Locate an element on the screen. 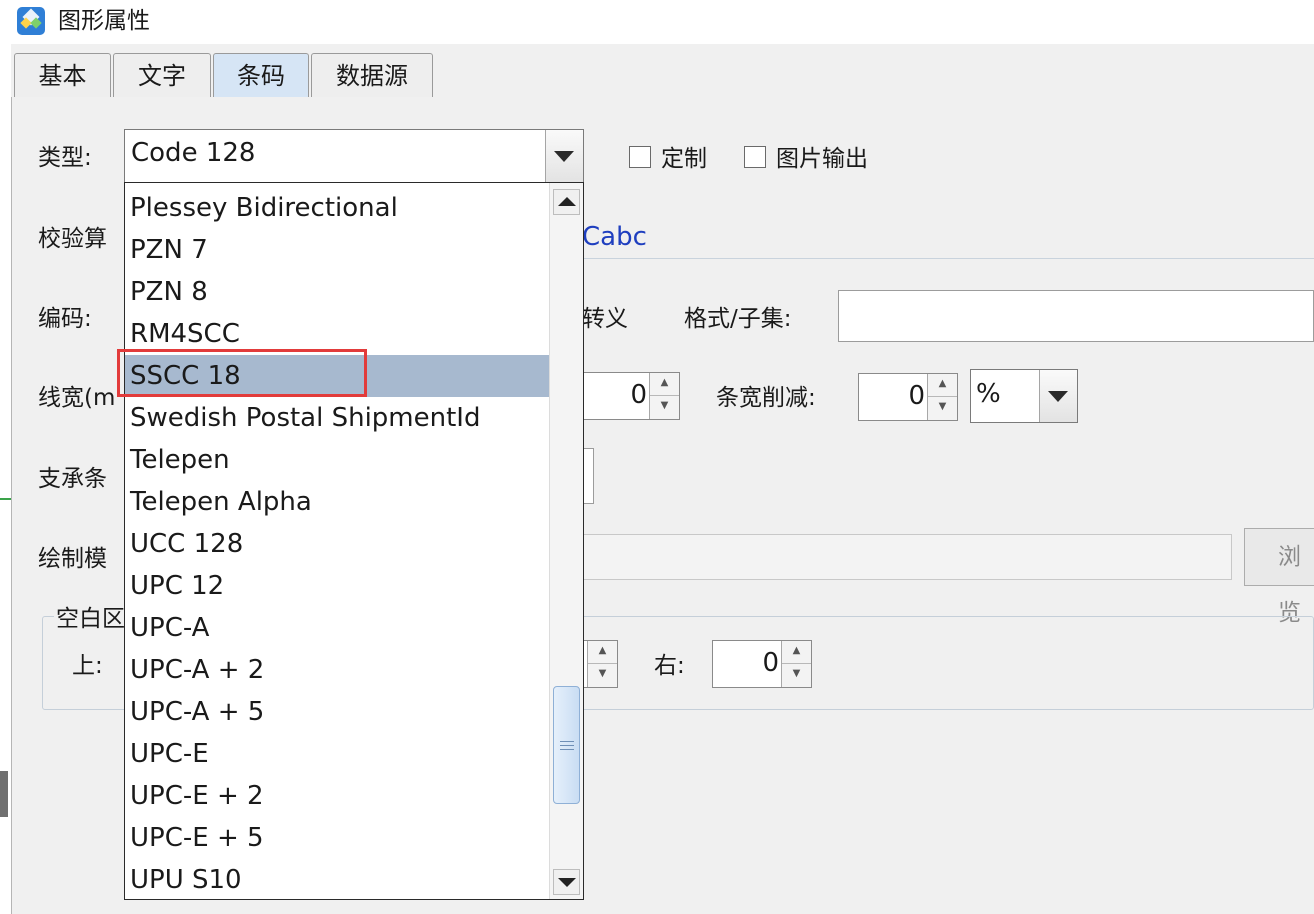 This screenshot has height=914, width=1314. list-item: UPC-E + 5 is located at coordinates (337, 838).